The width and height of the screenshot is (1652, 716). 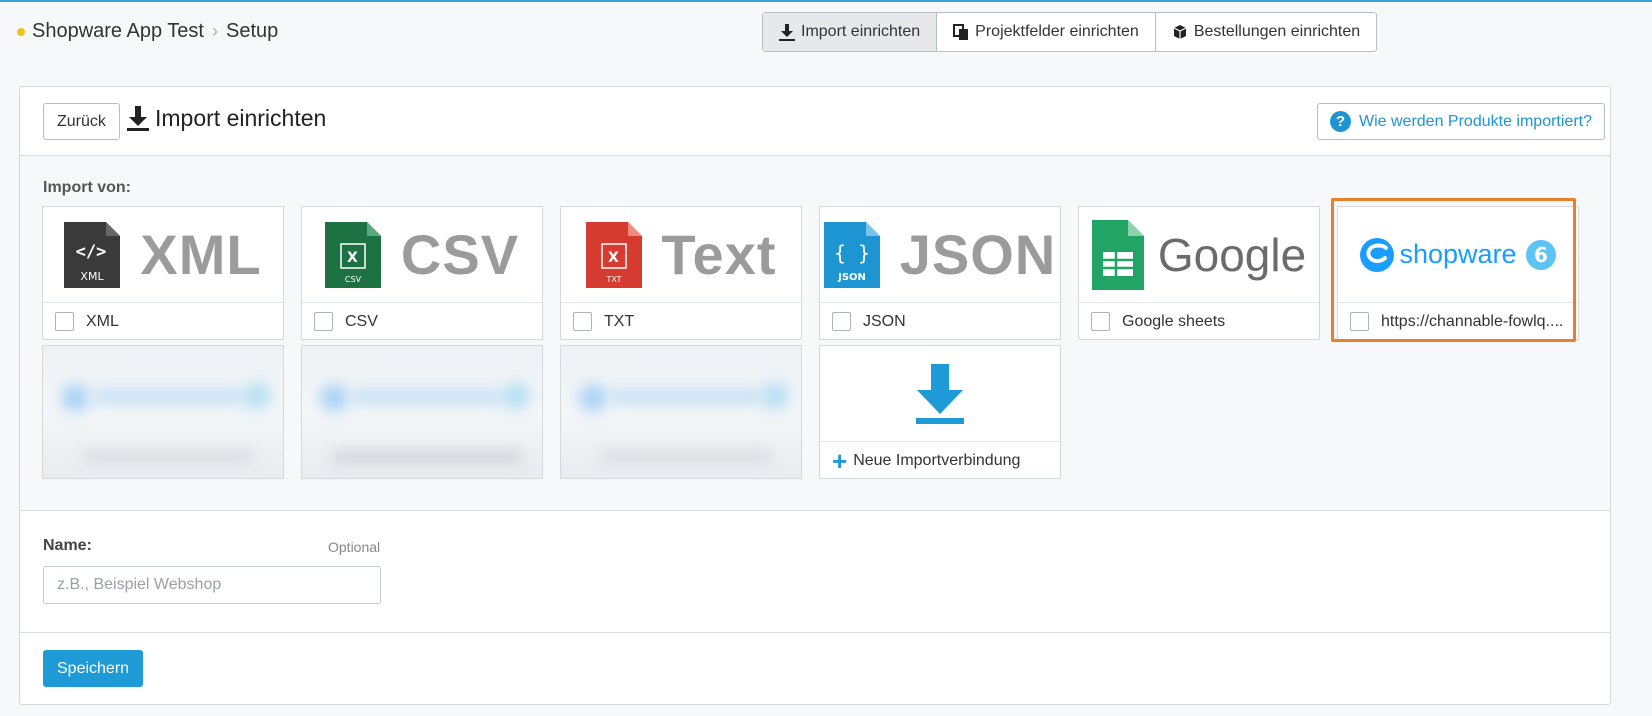 I want to click on new-connection-logo, so click(x=940, y=394).